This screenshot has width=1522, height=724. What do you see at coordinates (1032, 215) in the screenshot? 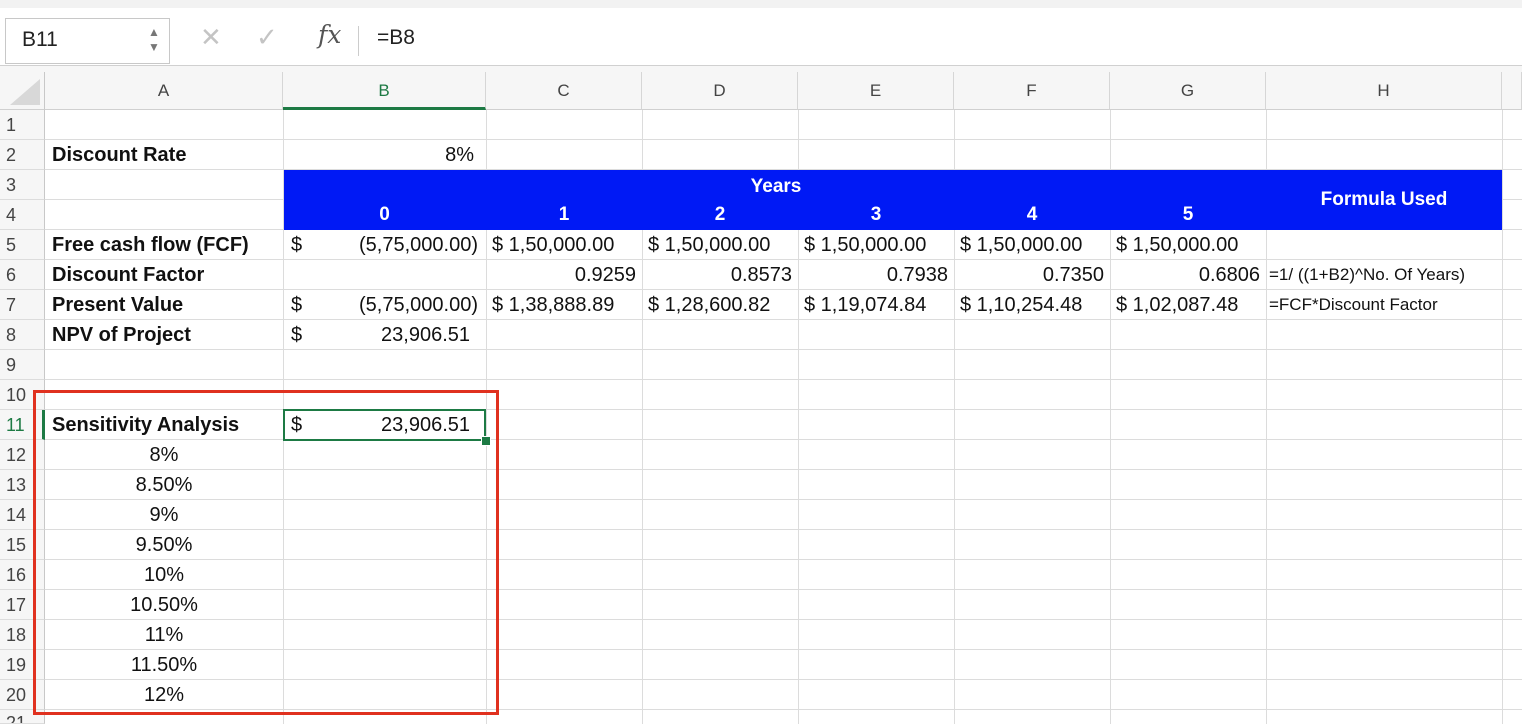
I see `year-label: 4` at bounding box center [1032, 215].